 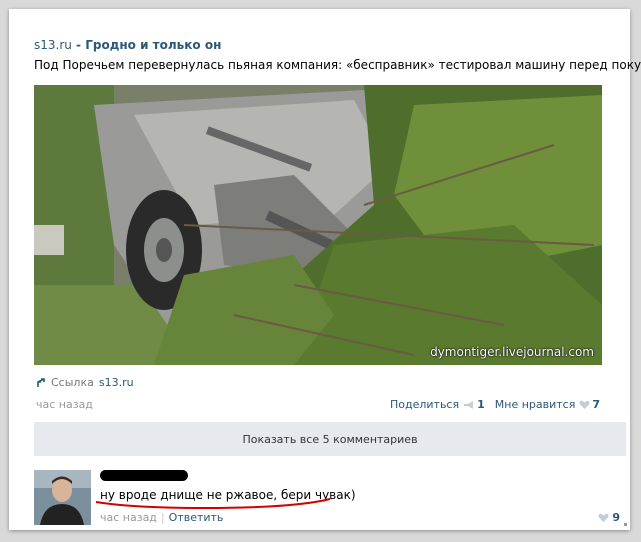 What do you see at coordinates (64, 404) in the screenshot?
I see `post-timestamp: час назад` at bounding box center [64, 404].